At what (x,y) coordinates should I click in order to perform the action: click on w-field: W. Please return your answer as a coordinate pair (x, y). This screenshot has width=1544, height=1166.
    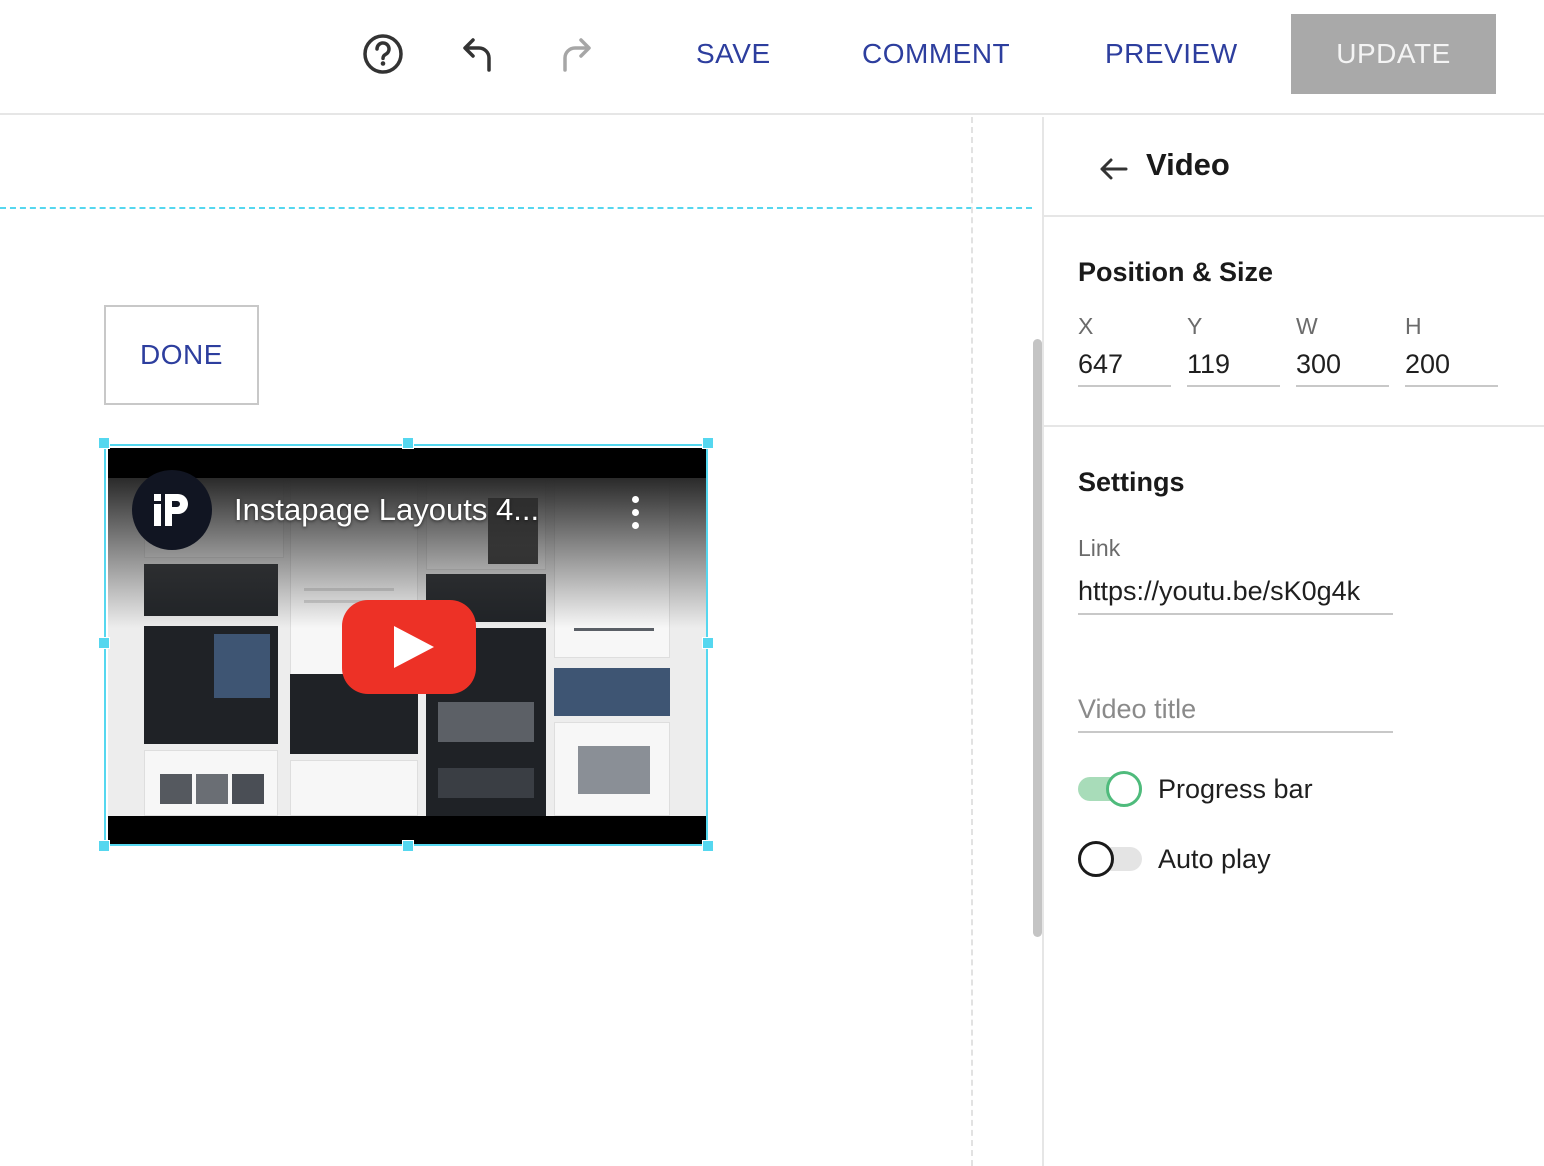
    Looking at the image, I should click on (1342, 348).